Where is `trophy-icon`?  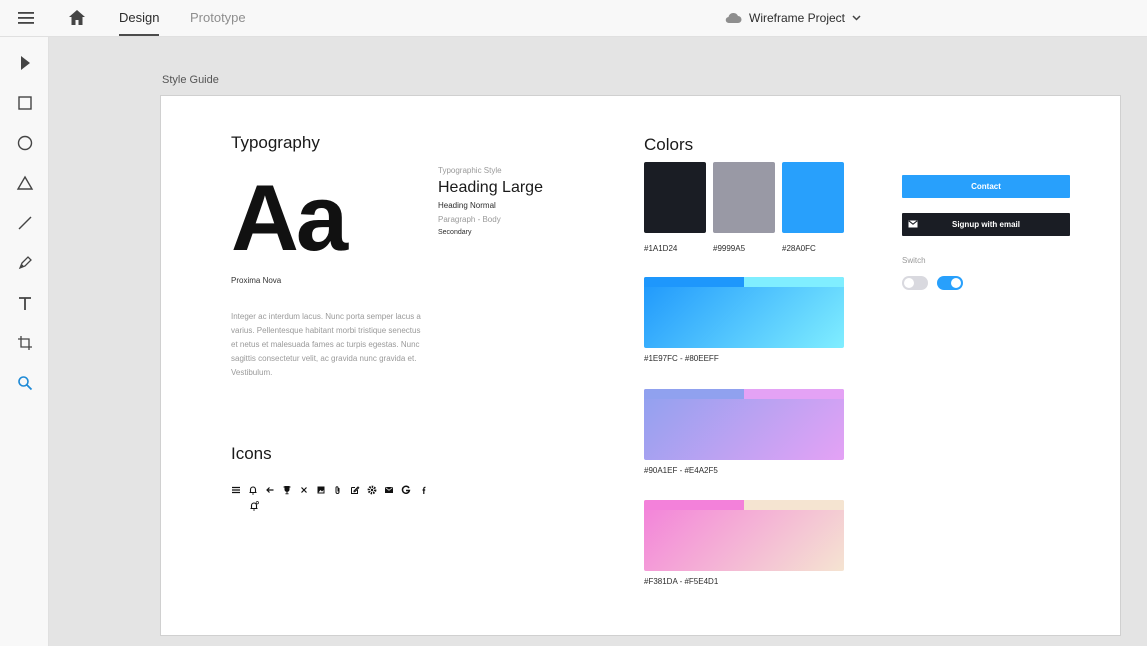
trophy-icon is located at coordinates (287, 490).